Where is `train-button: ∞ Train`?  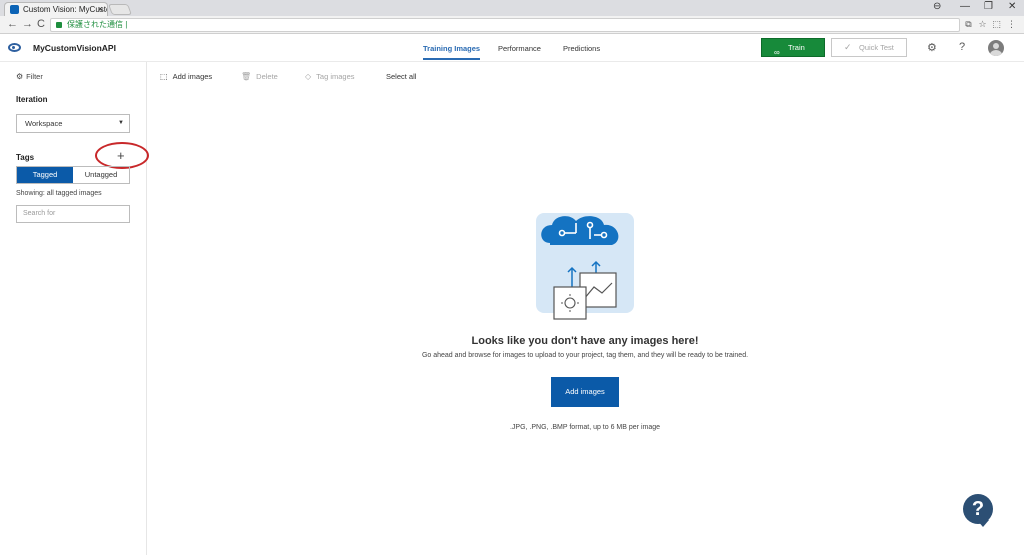 train-button: ∞ Train is located at coordinates (793, 47).